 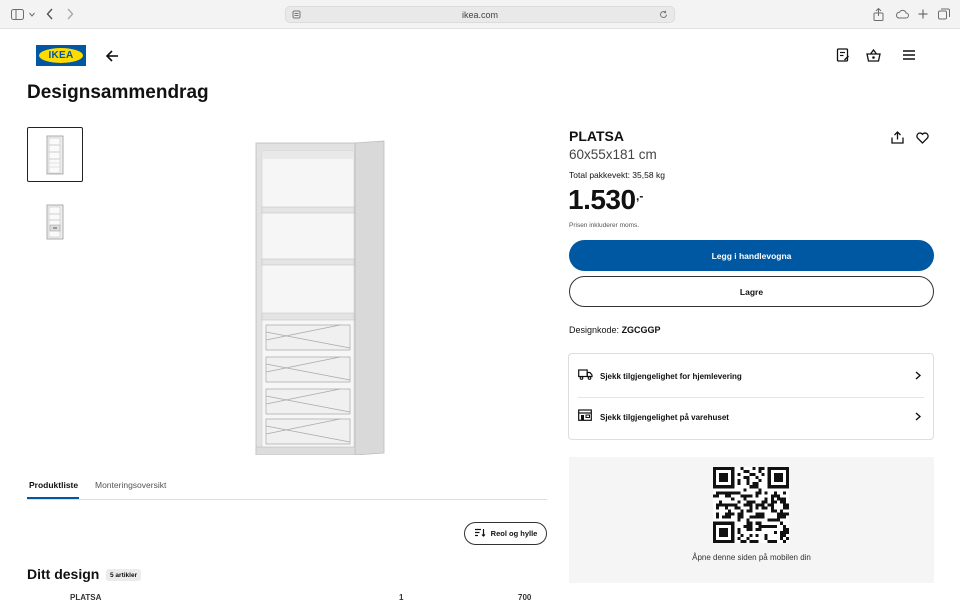 I want to click on share-browser-icon, so click(x=878, y=14).